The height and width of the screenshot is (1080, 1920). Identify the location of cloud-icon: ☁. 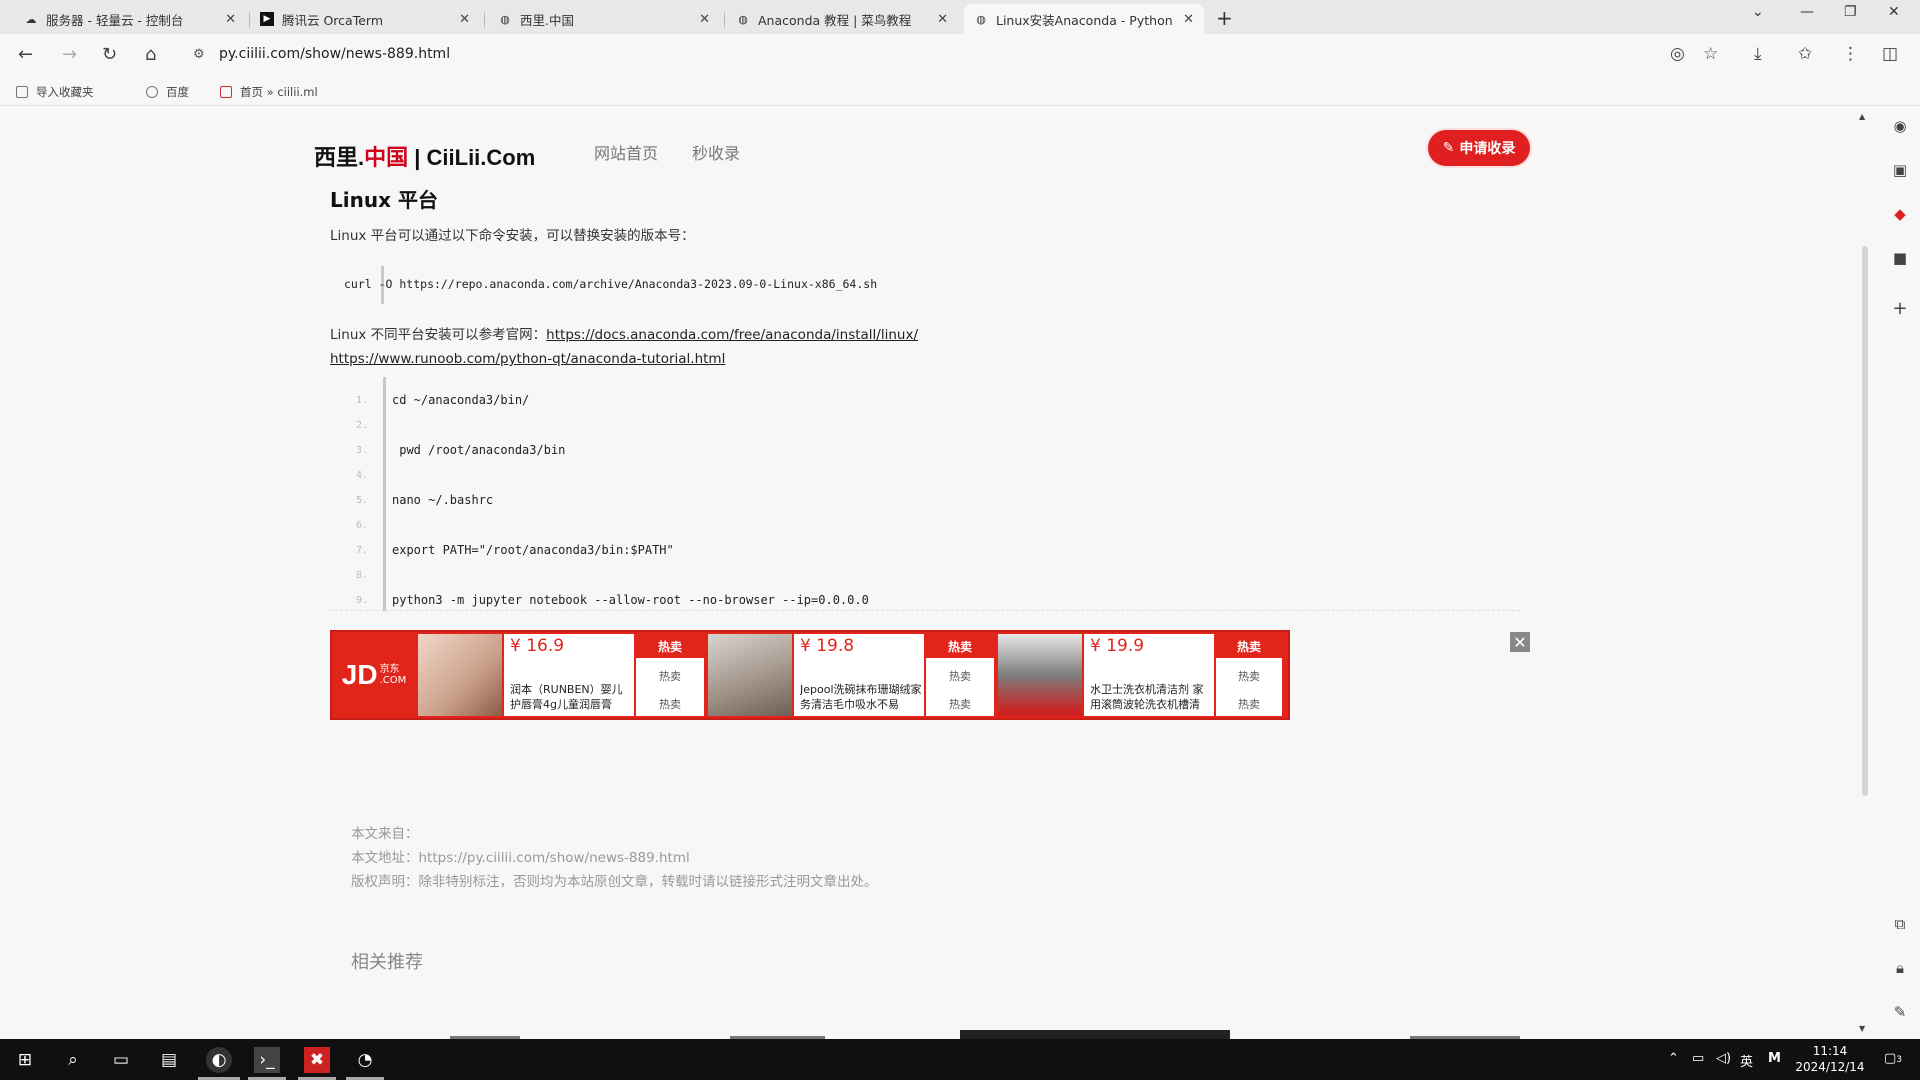
(31, 19).